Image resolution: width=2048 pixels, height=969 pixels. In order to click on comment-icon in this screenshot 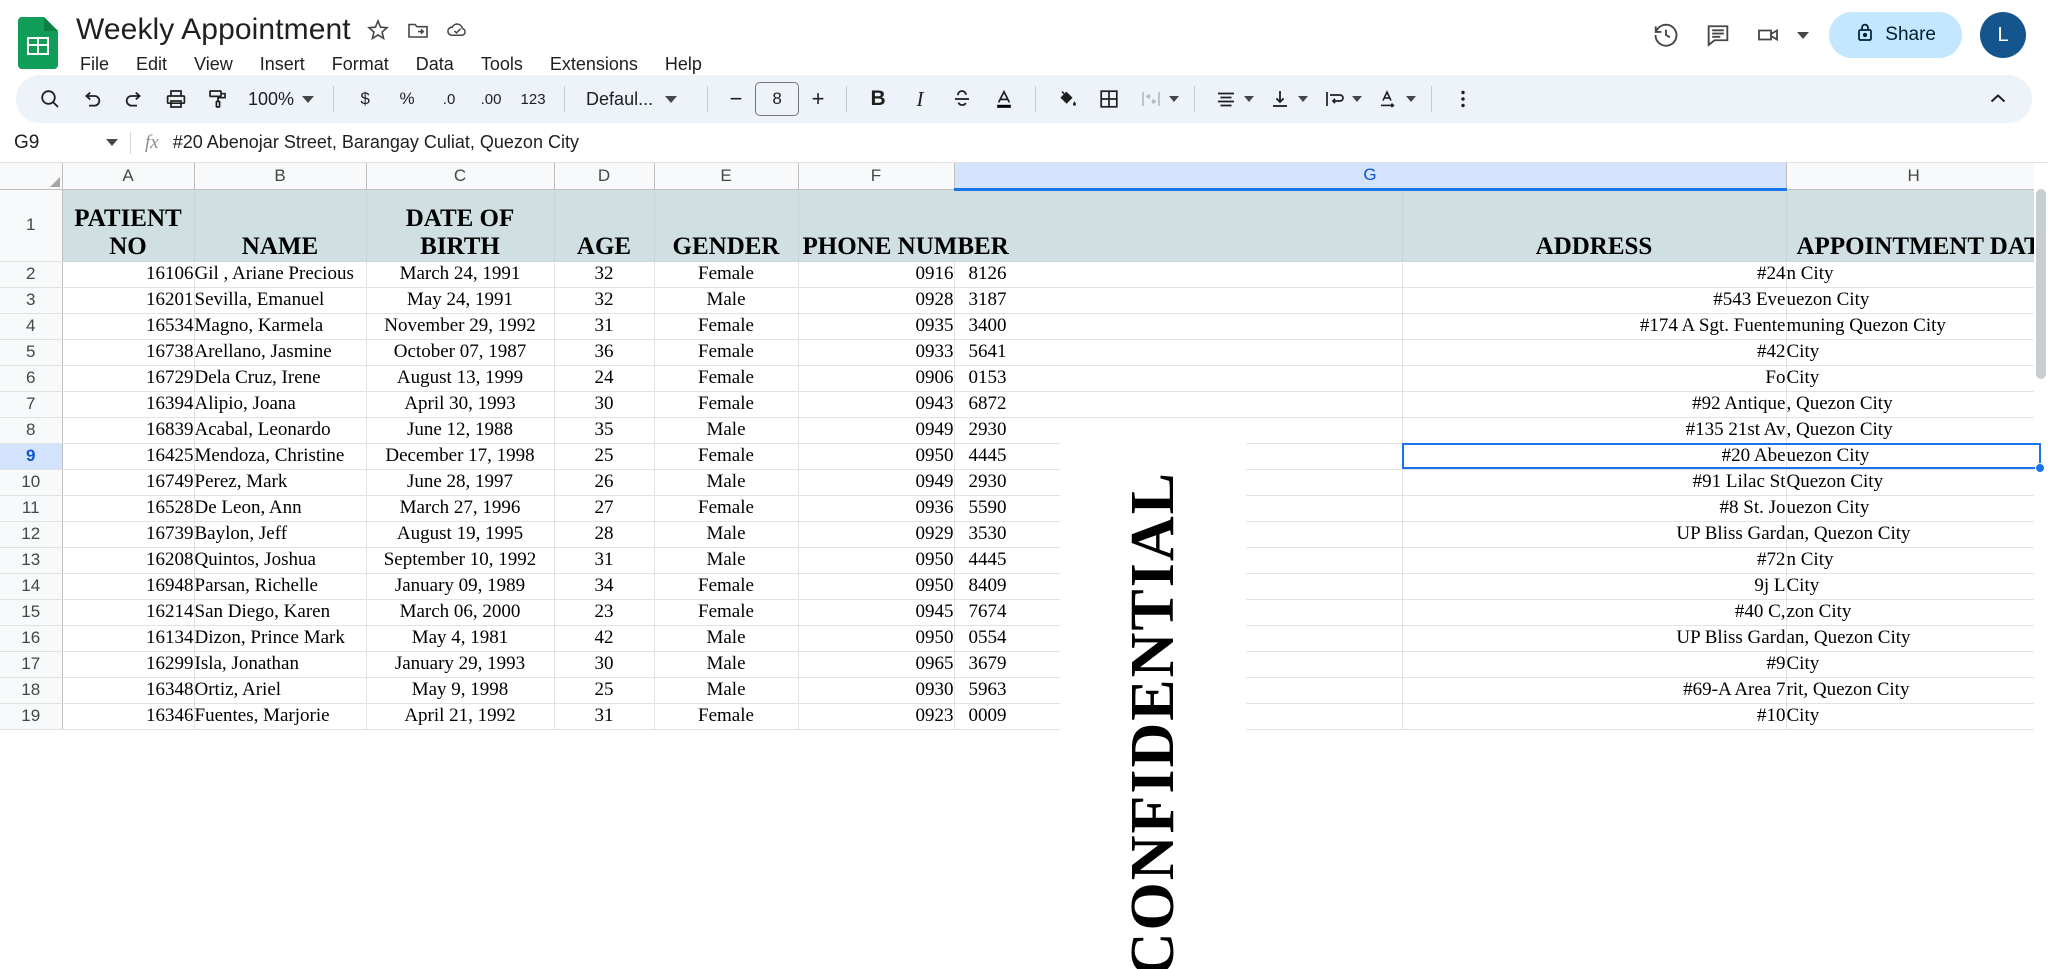, I will do `click(1718, 35)`.